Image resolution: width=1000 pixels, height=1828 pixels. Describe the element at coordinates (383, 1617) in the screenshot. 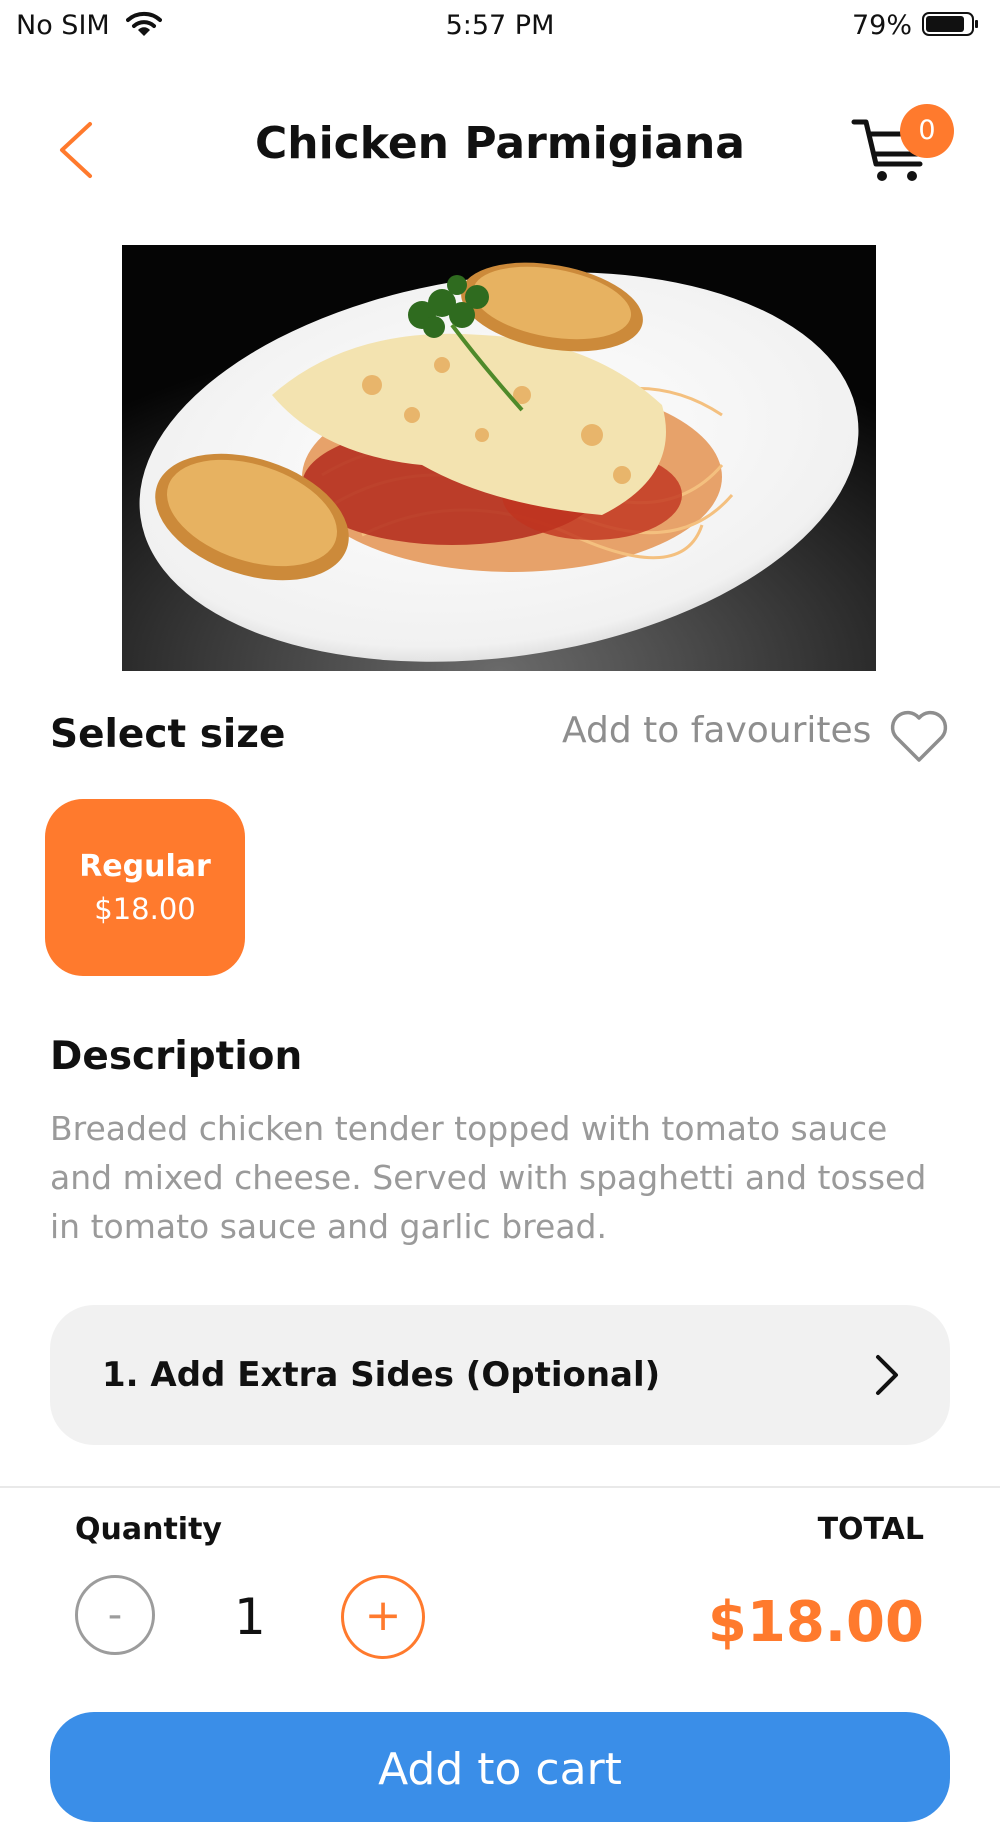

I see `increase-quantity-button: +` at that location.